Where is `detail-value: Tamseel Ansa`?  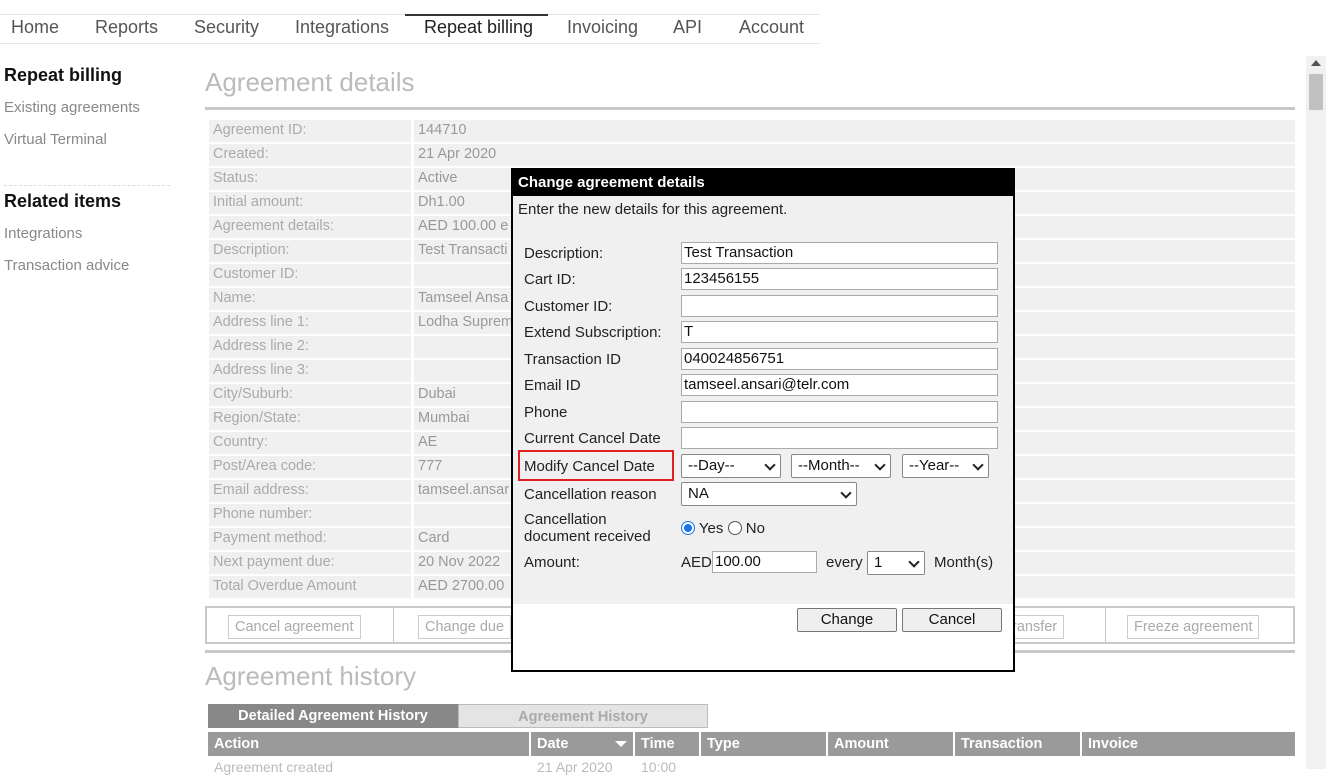
detail-value: Tamseel Ansa is located at coordinates (463, 298).